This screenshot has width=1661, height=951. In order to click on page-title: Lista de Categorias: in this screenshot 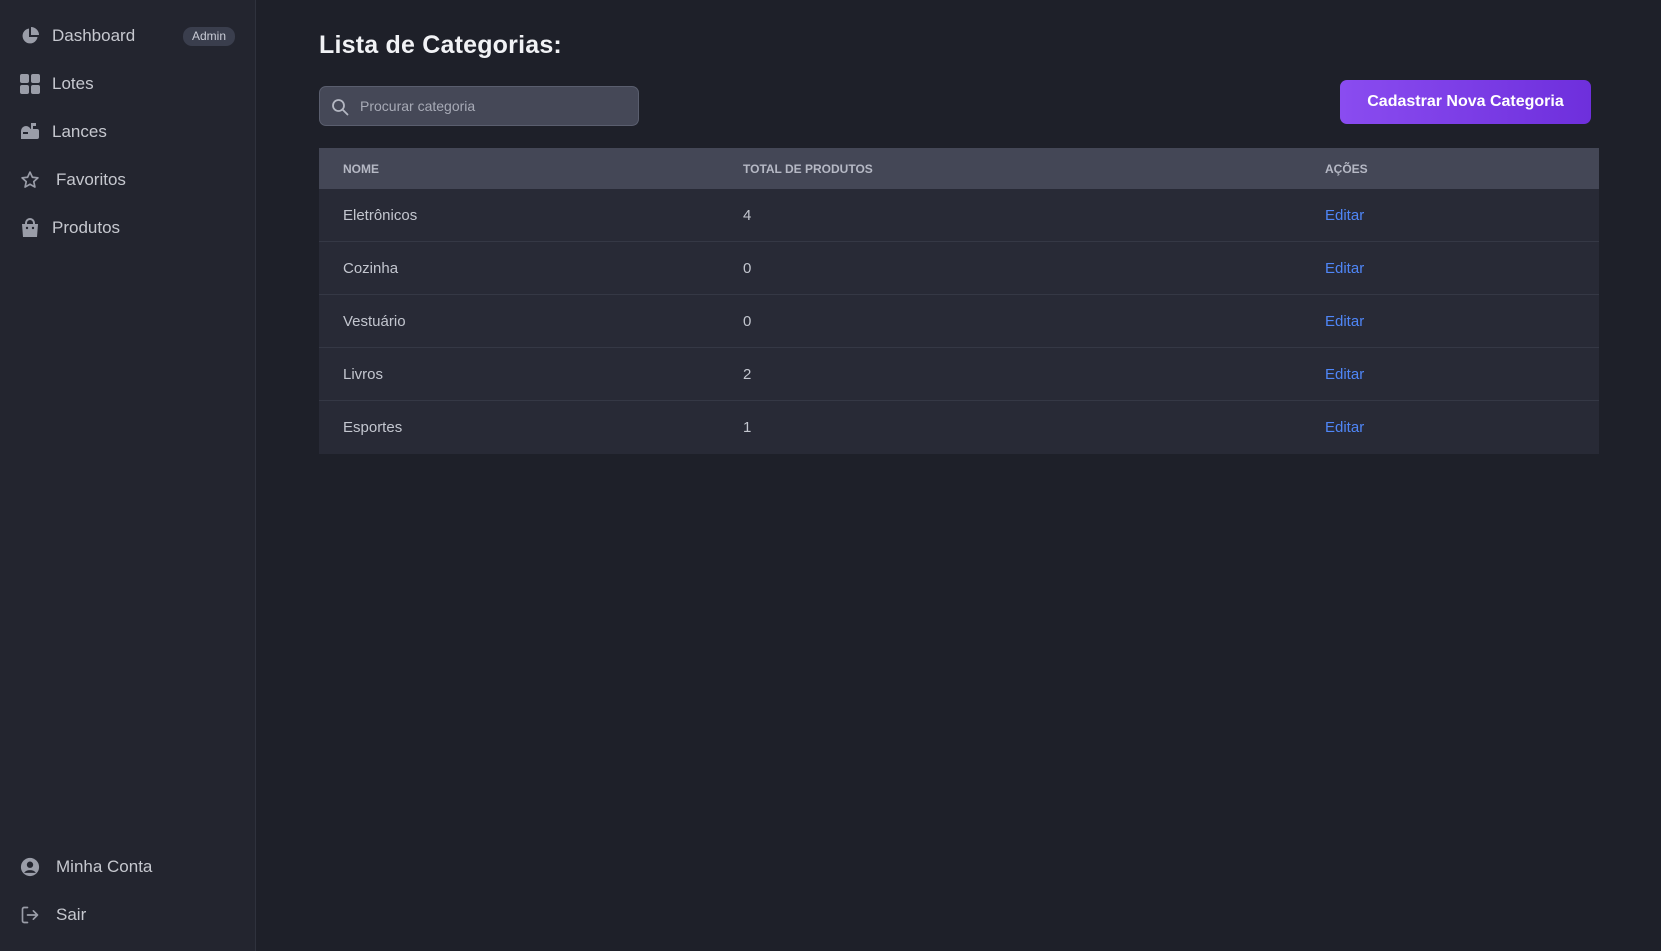, I will do `click(440, 45)`.